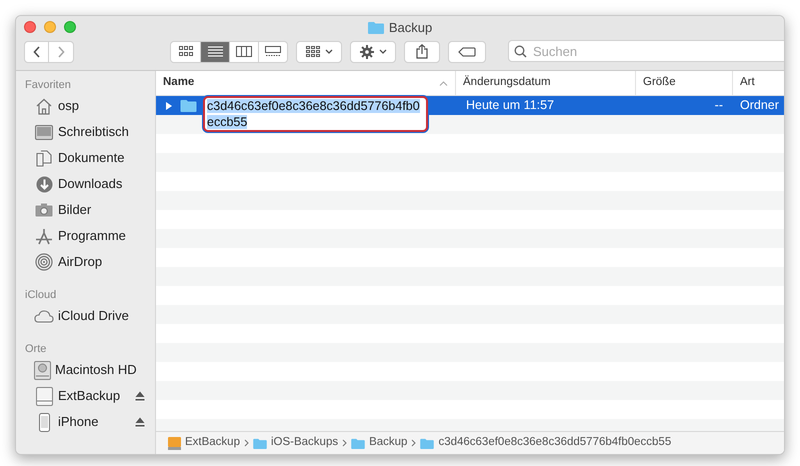 The image size is (800, 466). What do you see at coordinates (212, 442) in the screenshot?
I see `path-label: ExtBackup` at bounding box center [212, 442].